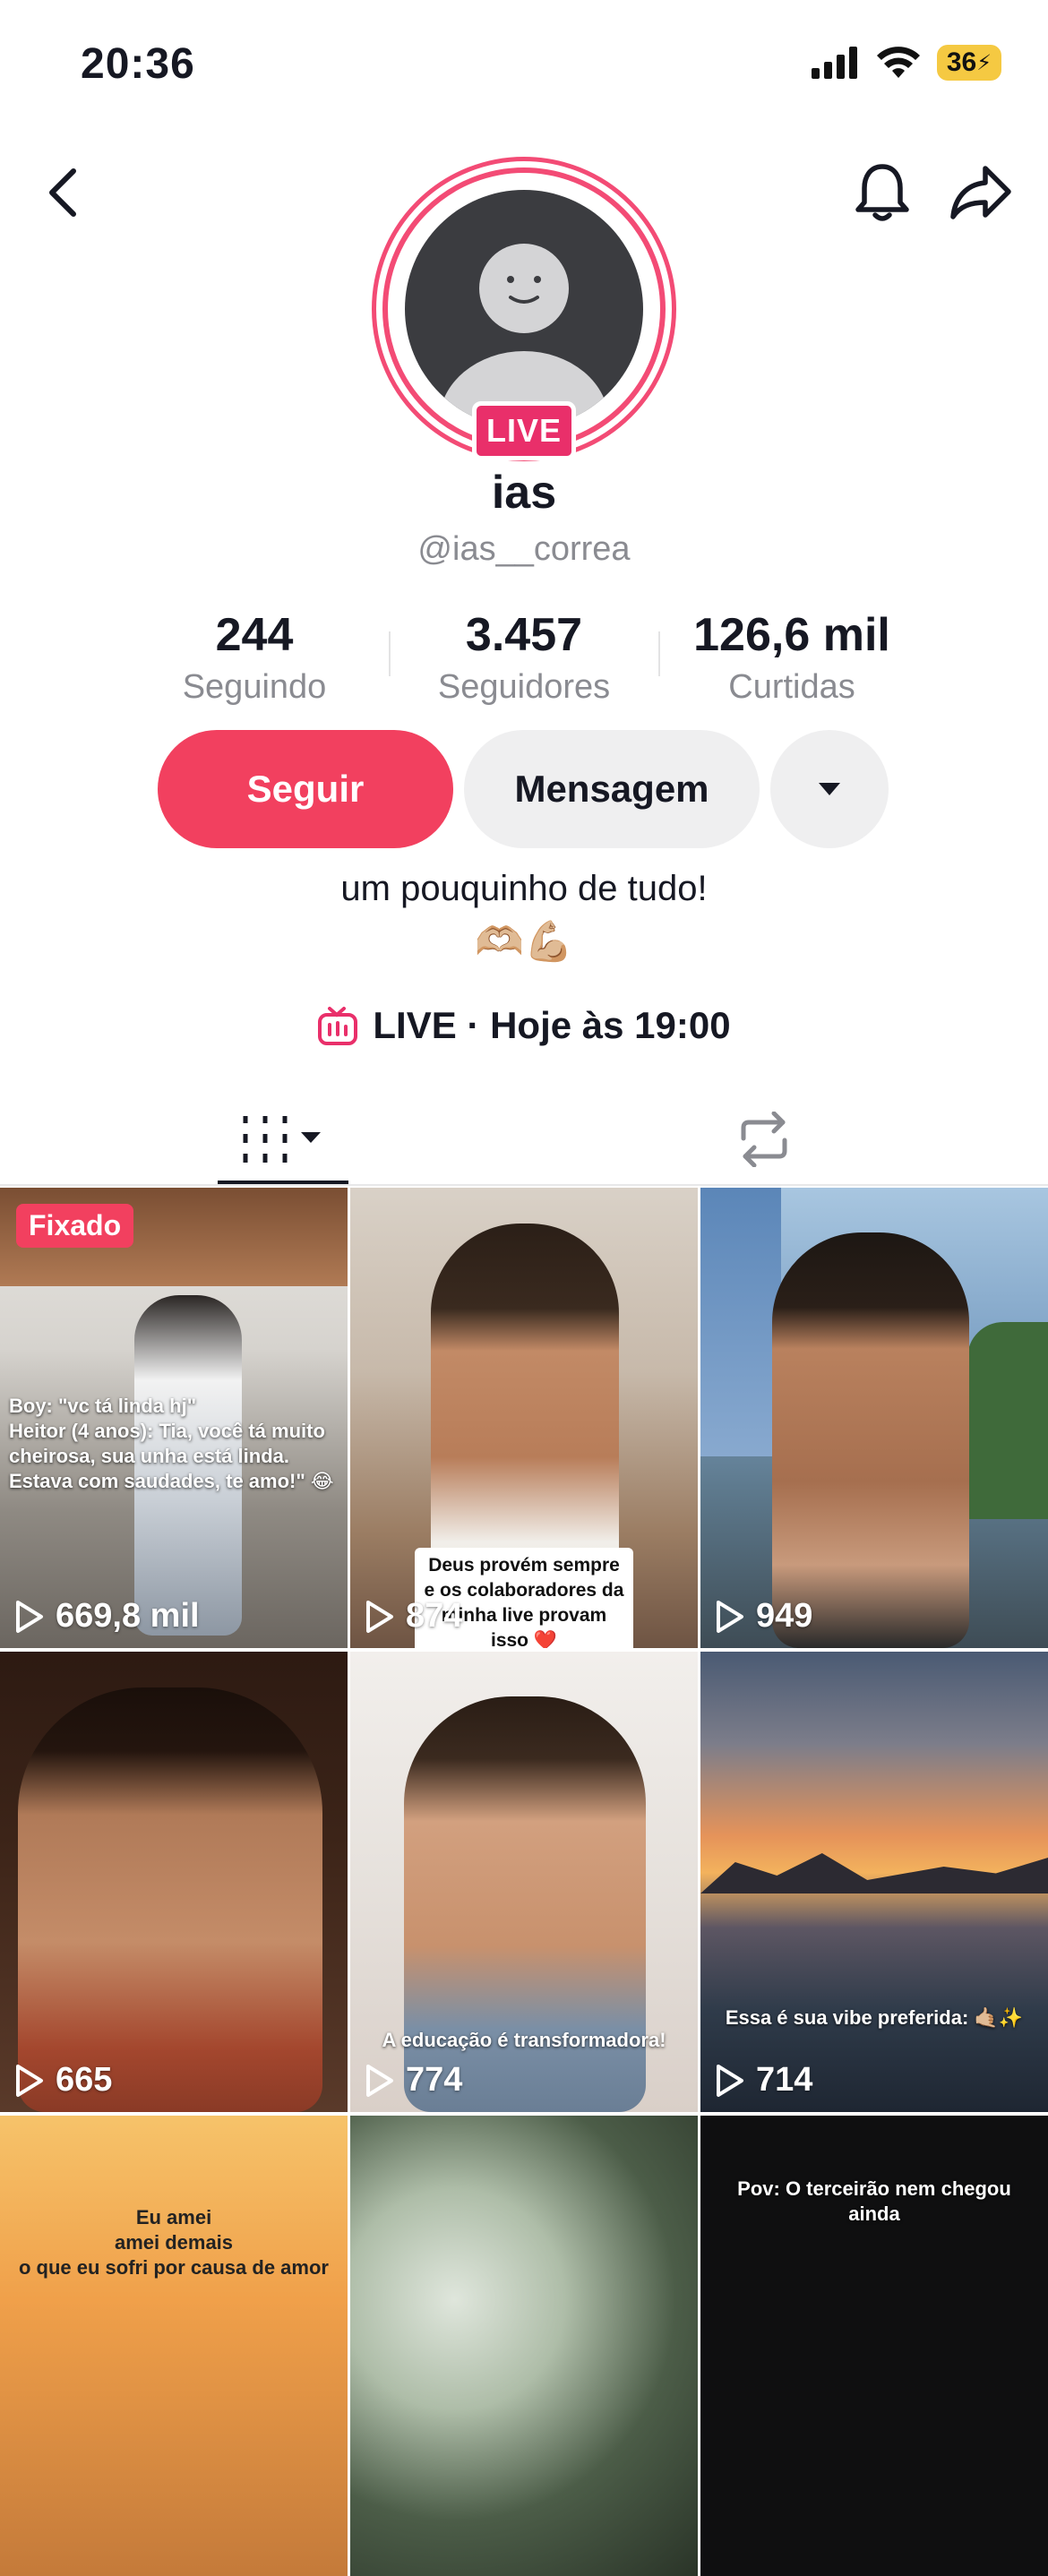 The width and height of the screenshot is (1048, 2576). I want to click on video-thumbnail: 665, so click(174, 1882).